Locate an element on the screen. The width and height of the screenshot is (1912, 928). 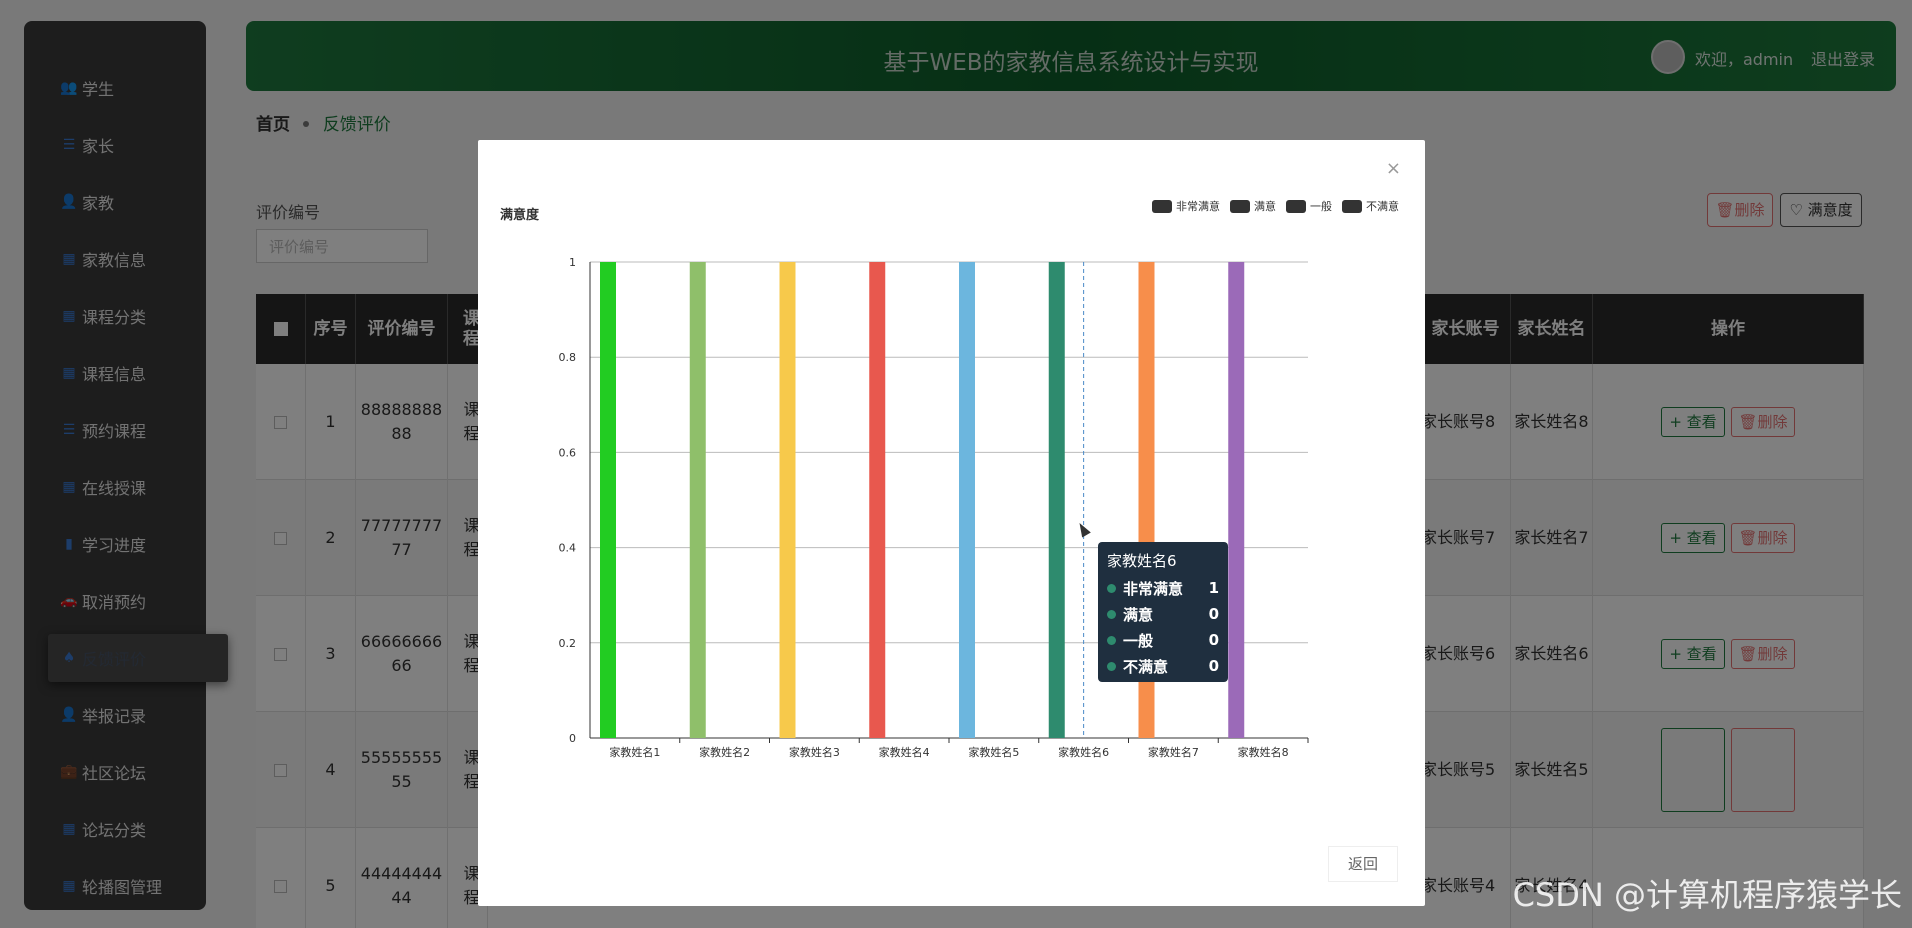
back-button: 返回 is located at coordinates (1363, 864).